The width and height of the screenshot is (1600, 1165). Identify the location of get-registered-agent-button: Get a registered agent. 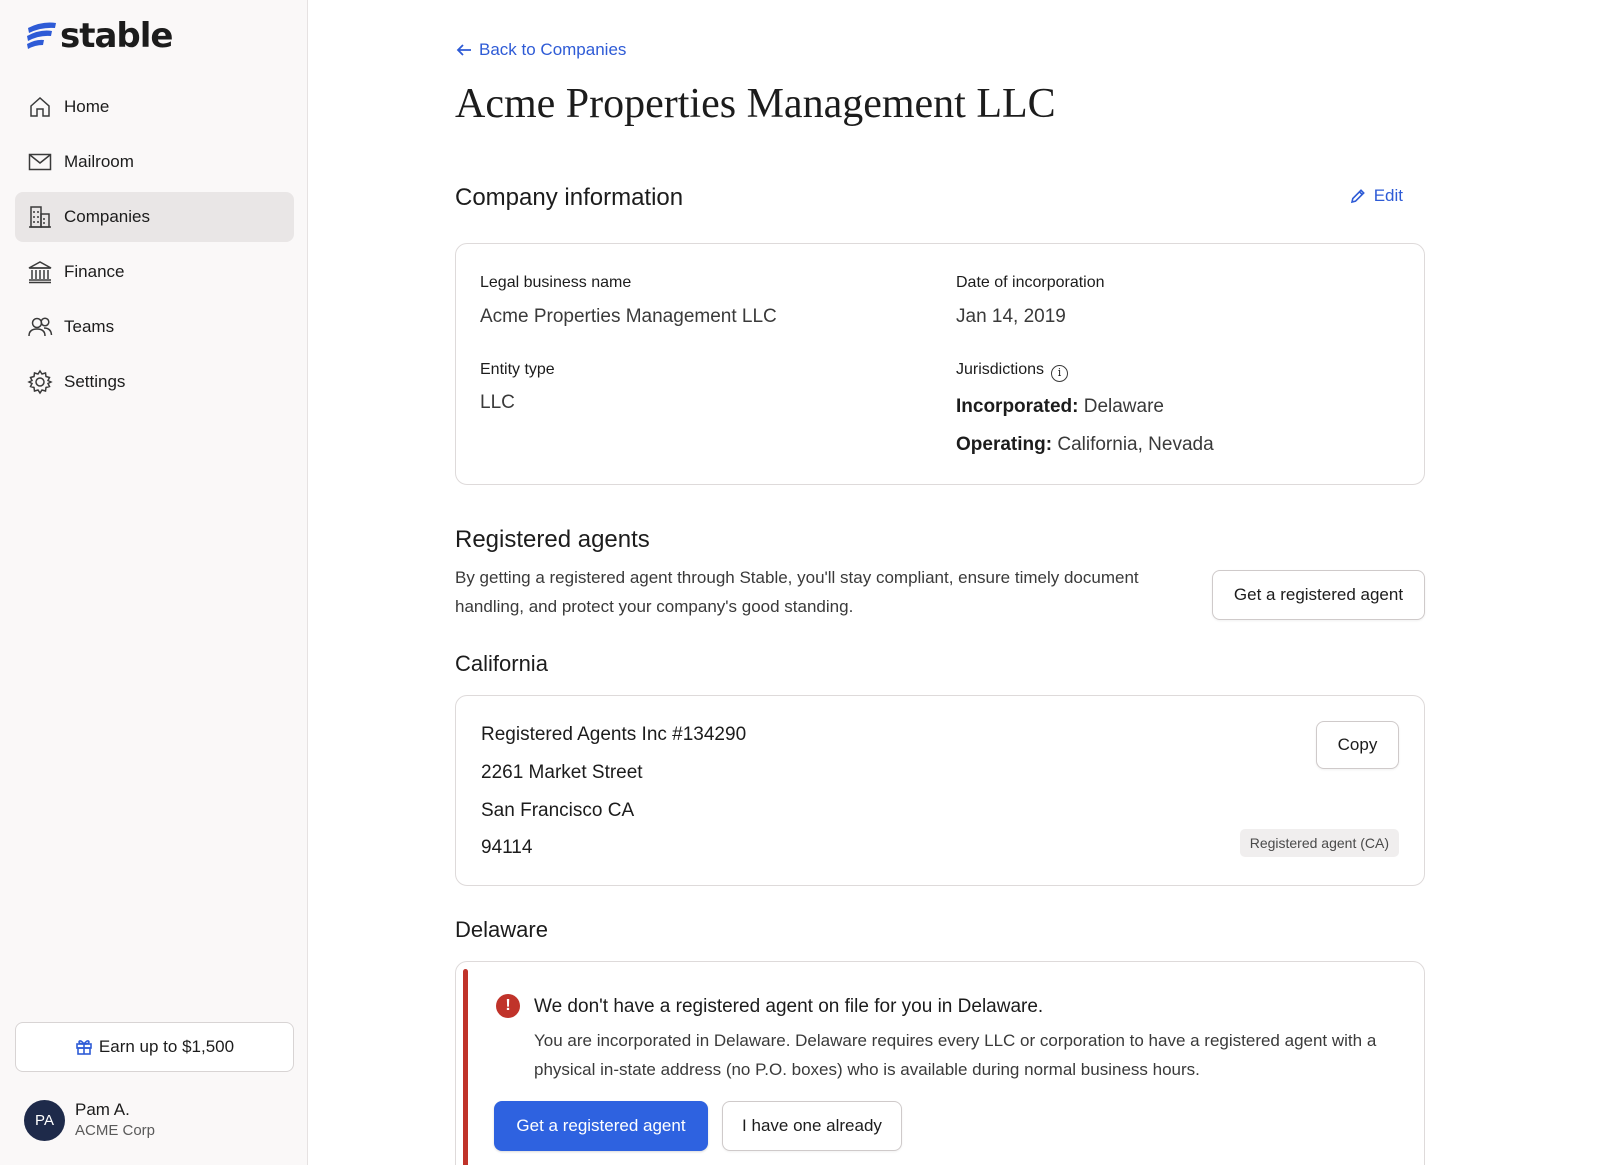
(1318, 595).